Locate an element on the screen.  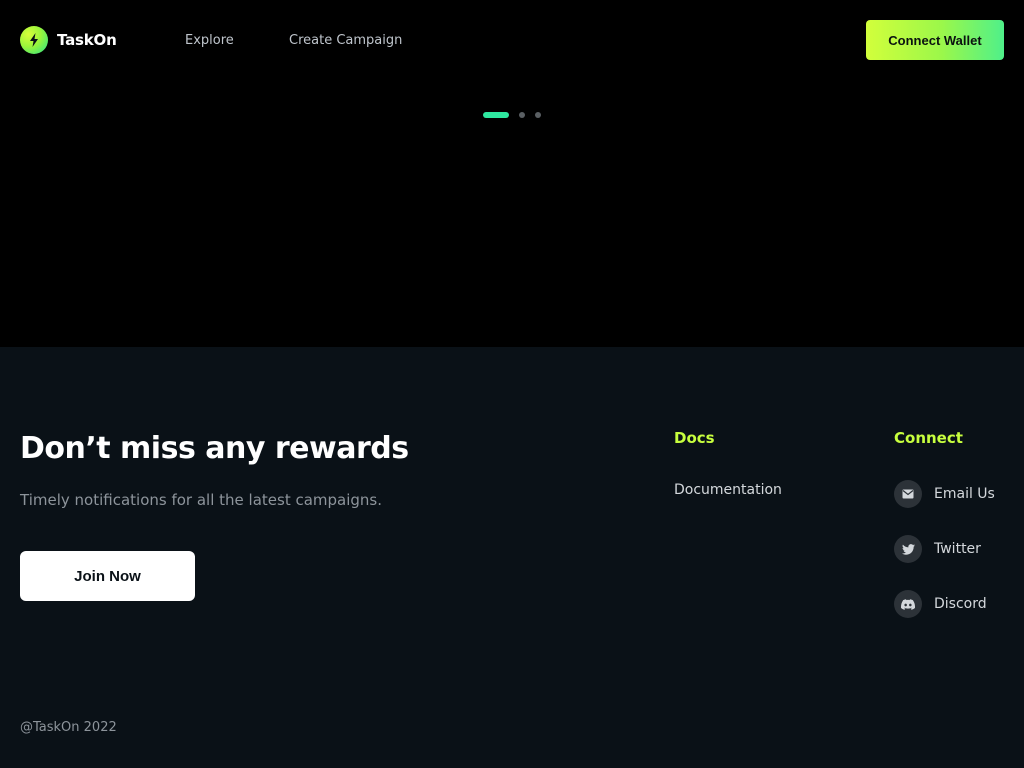
connect-wallet-button: Connect Wallet is located at coordinates (935, 40).